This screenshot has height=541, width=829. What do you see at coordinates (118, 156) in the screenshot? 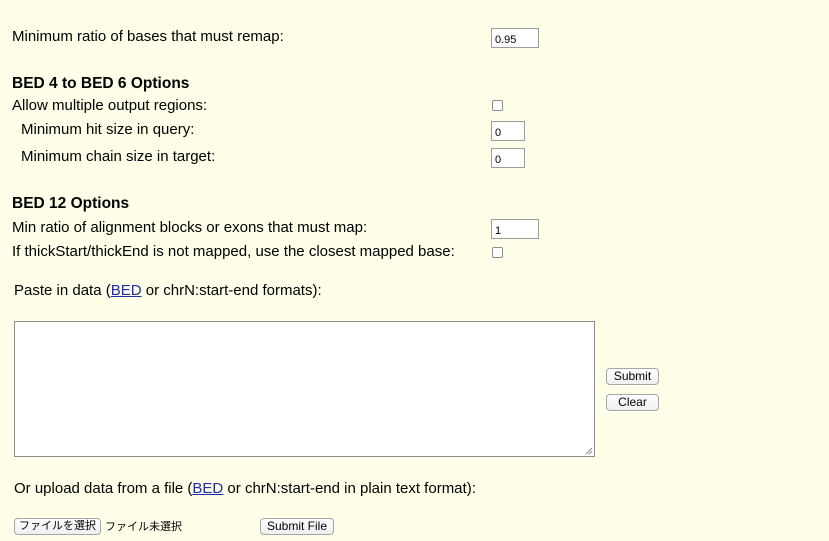
I see `min-chain-size-label: Minimum chain size in target:` at bounding box center [118, 156].